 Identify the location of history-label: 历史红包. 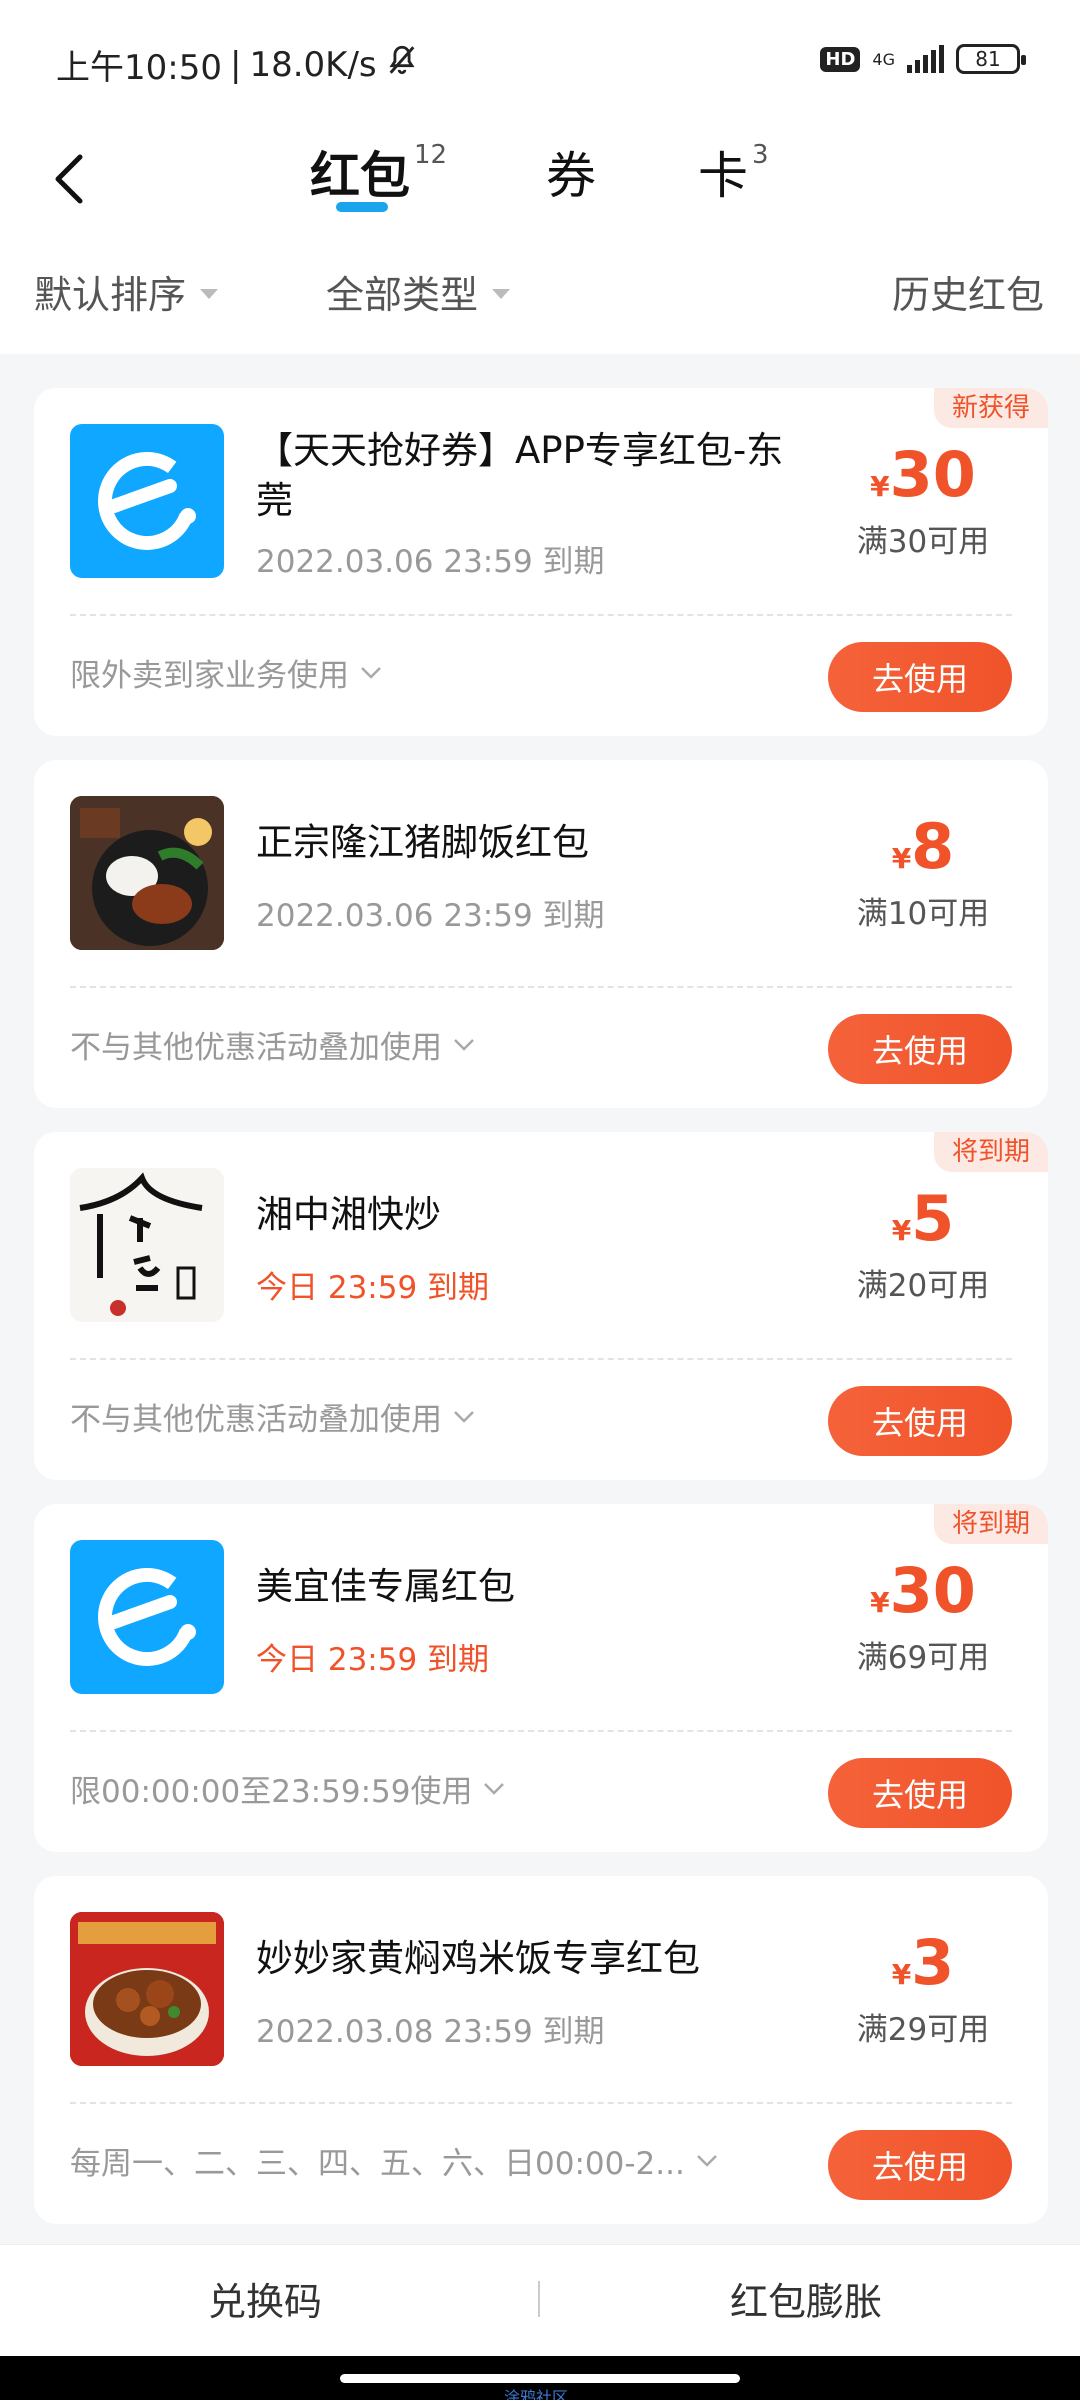
(967, 295).